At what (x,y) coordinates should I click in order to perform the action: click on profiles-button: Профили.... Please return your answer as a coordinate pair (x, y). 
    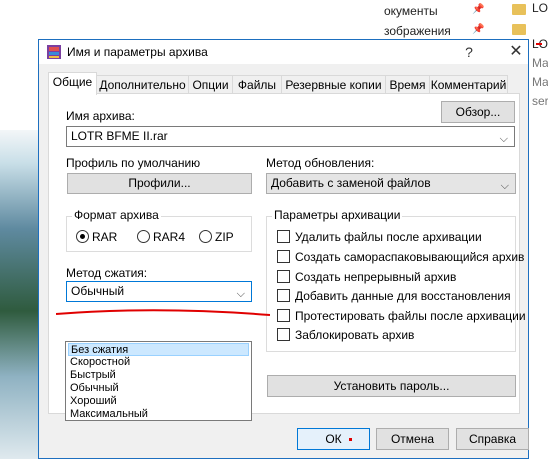
    Looking at the image, I should click on (159, 183).